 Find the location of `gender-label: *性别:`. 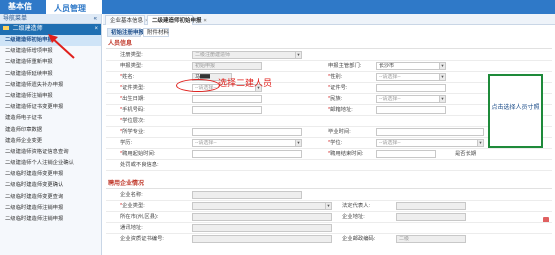

gender-label: *性别: is located at coordinates (335, 77).